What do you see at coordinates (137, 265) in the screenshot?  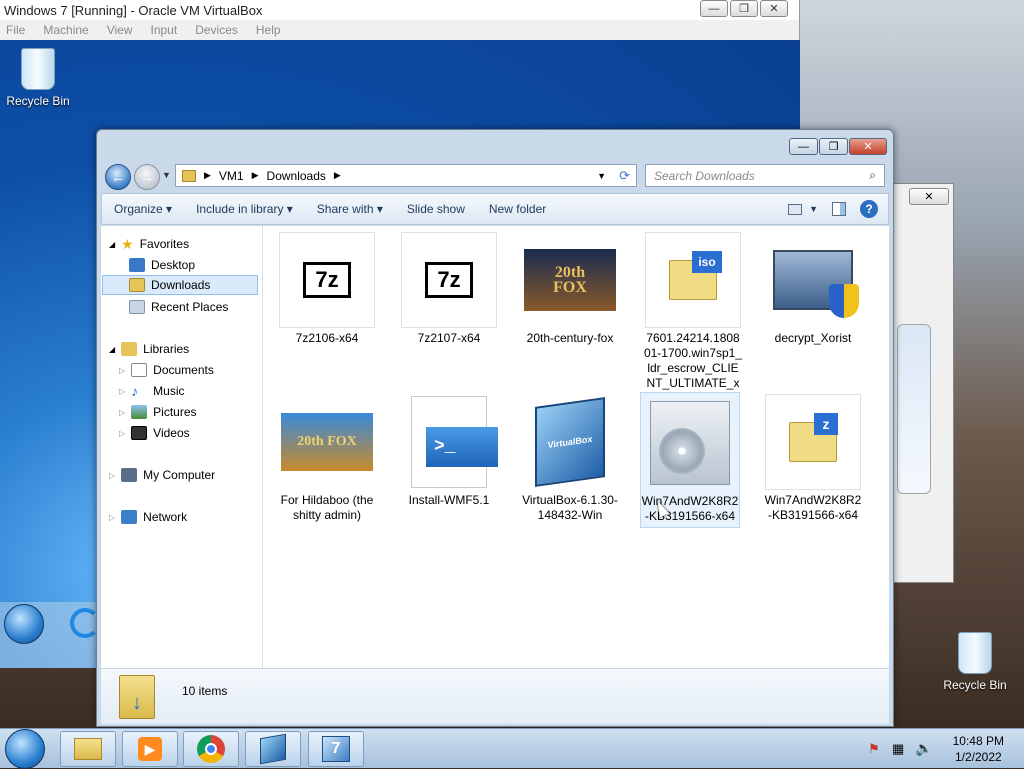 I see `desktop-icon` at bounding box center [137, 265].